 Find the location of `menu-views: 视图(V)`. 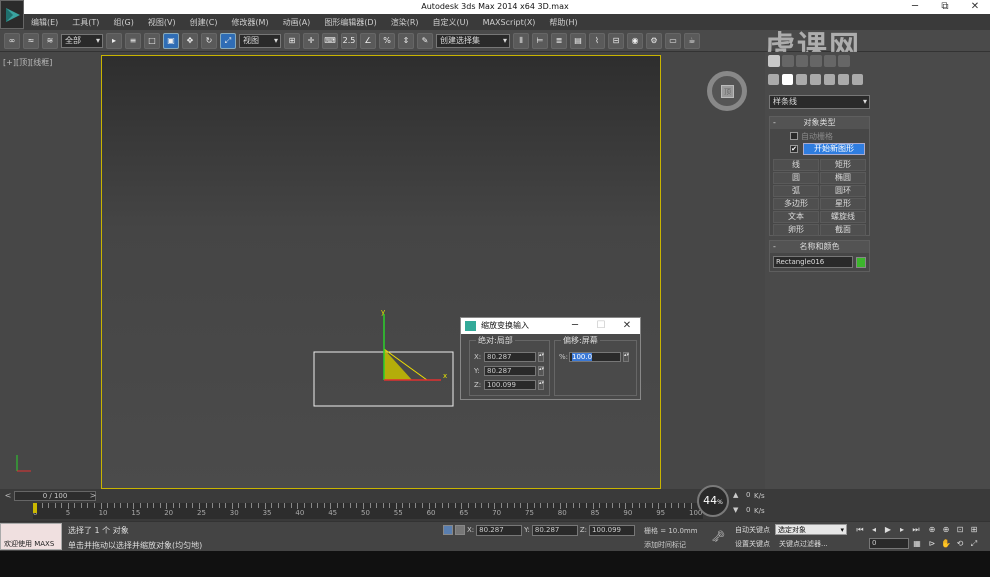

menu-views: 视图(V) is located at coordinates (162, 22).